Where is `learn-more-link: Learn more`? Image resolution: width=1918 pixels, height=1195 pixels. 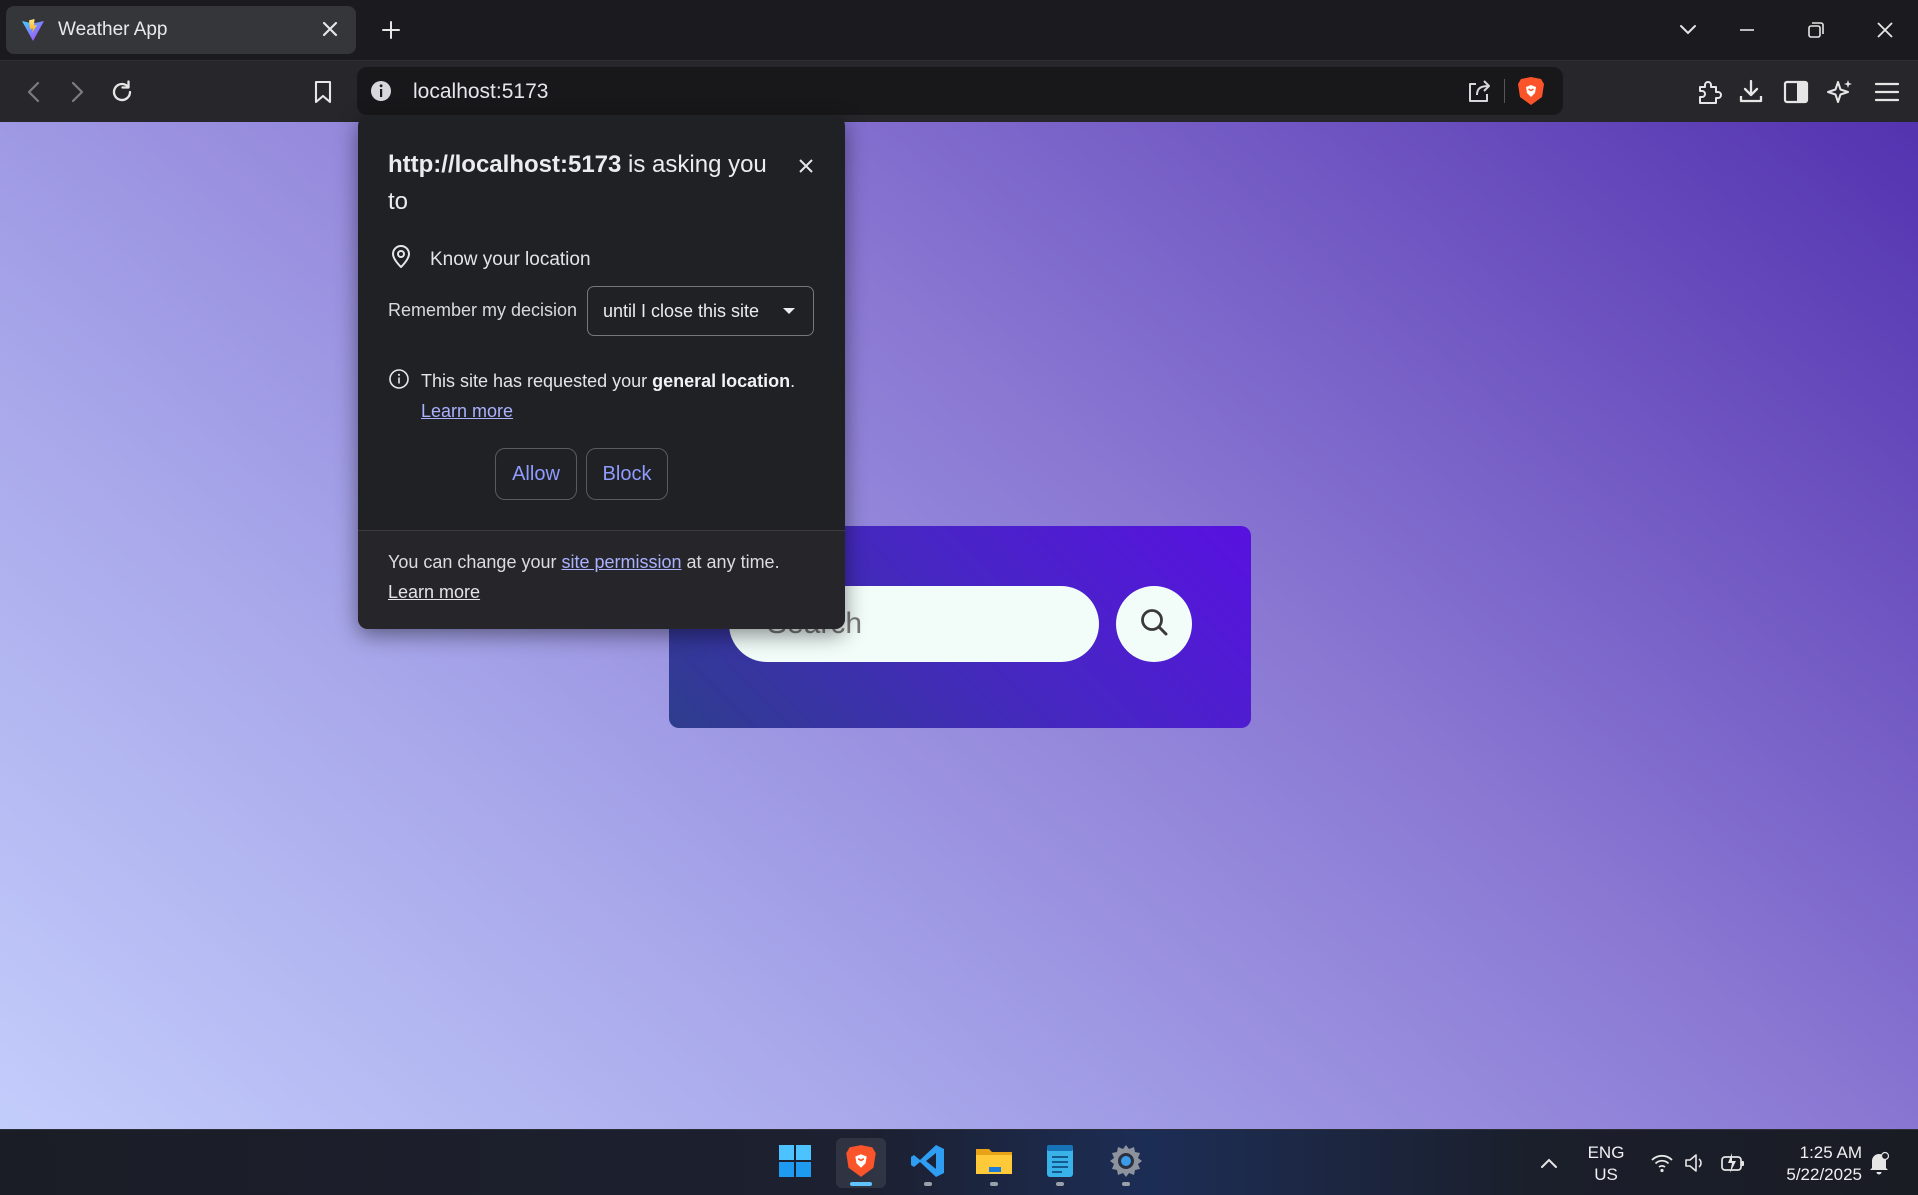 learn-more-link: Learn more is located at coordinates (467, 411).